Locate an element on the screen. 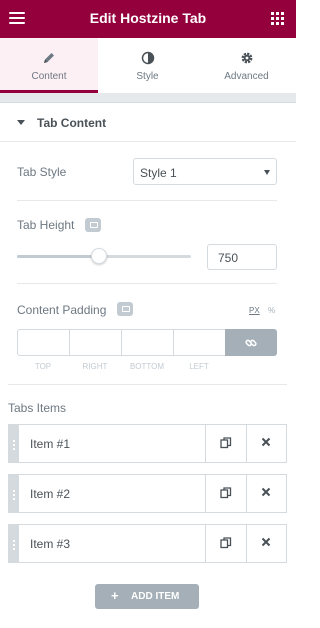 The height and width of the screenshot is (628, 320). tab-content: Content is located at coordinates (49, 65).